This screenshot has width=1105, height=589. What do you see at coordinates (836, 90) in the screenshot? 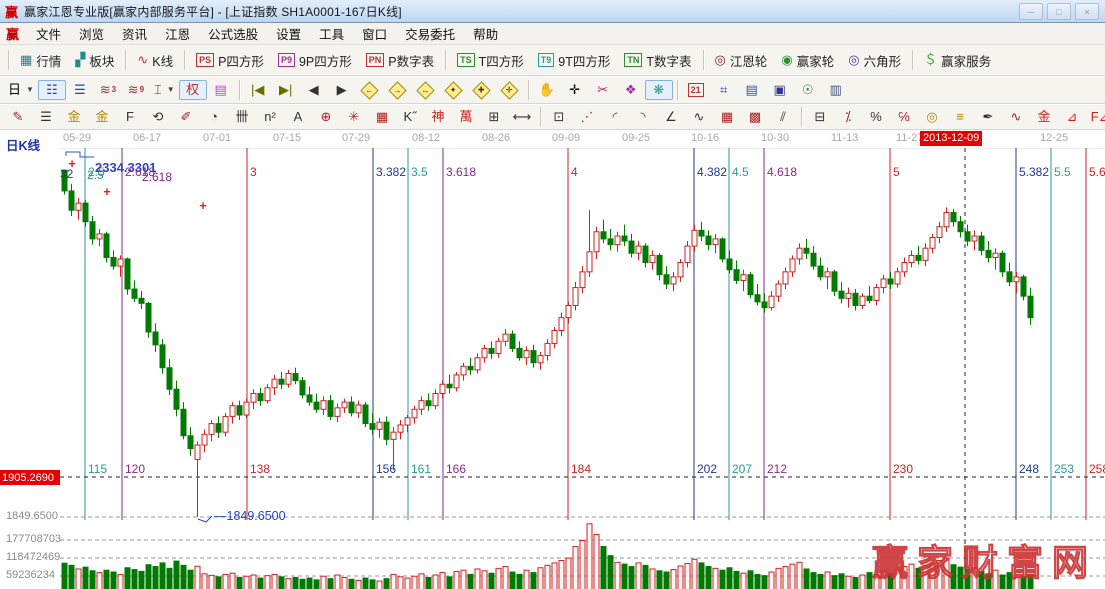
I see `remote-service-icon: ▥` at bounding box center [836, 90].